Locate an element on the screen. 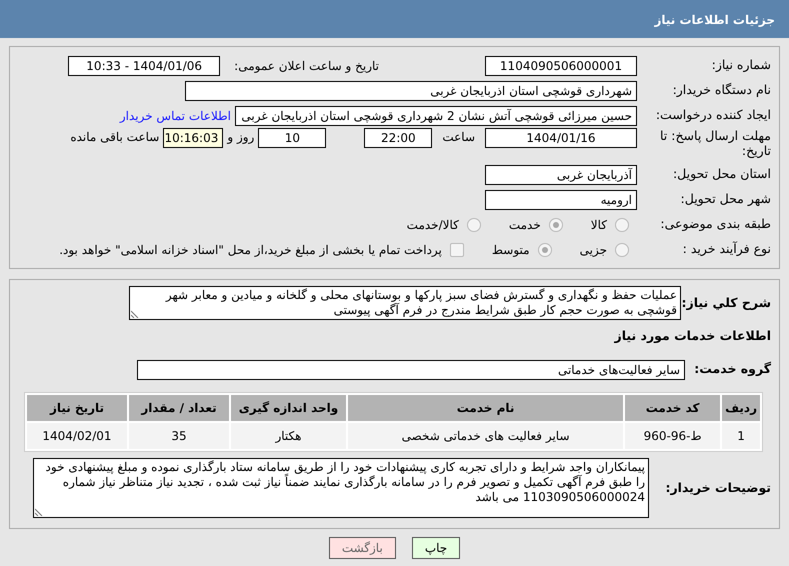 The width and height of the screenshot is (789, 566). table-cell: هکتار is located at coordinates (288, 436).